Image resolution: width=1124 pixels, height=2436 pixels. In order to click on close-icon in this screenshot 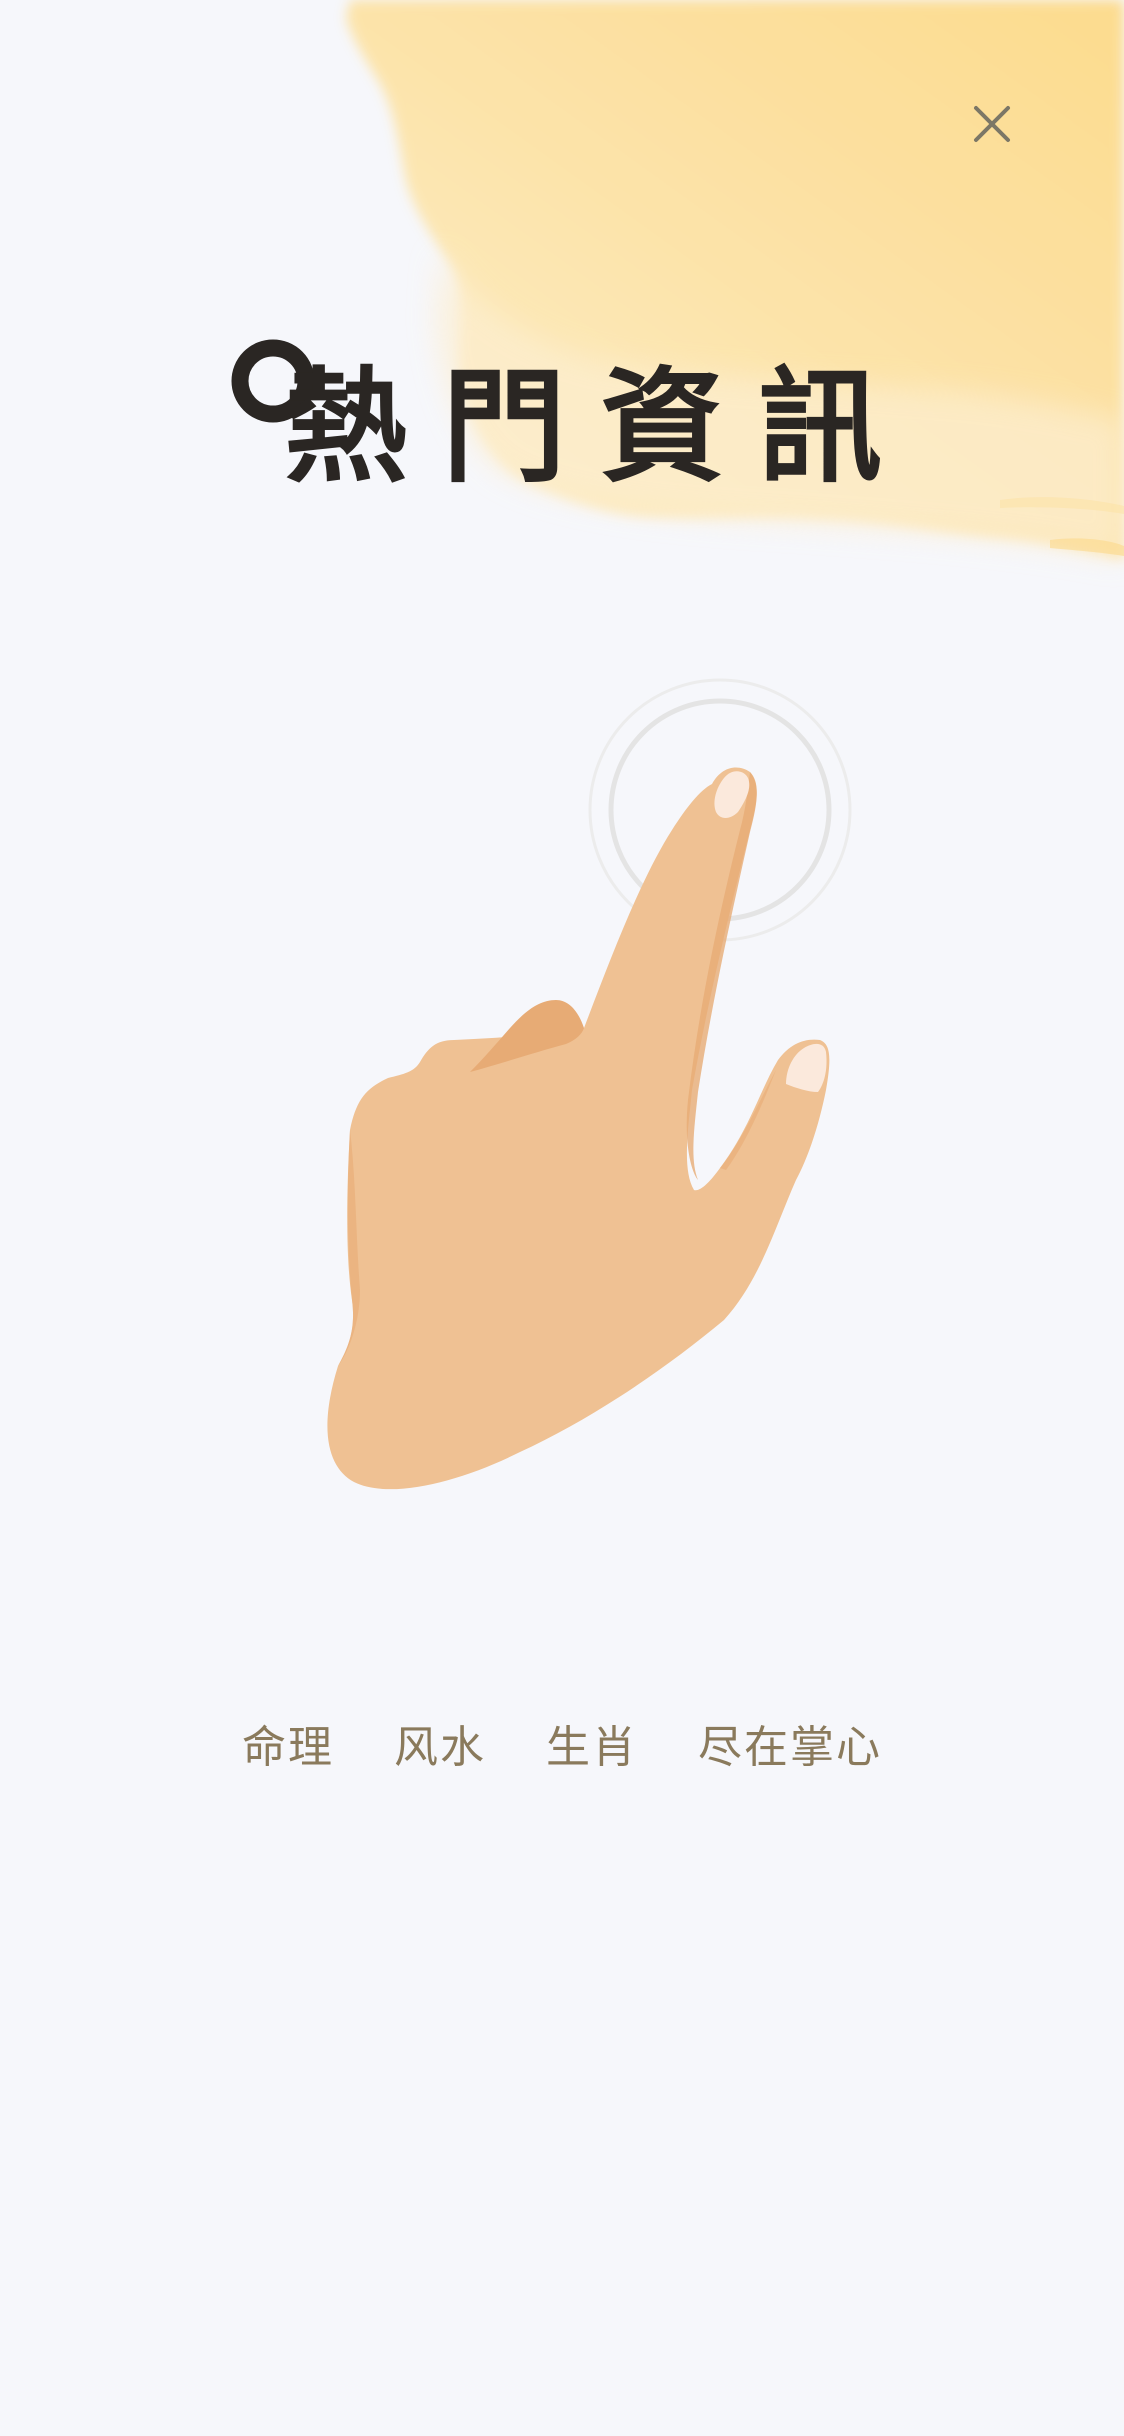, I will do `click(992, 124)`.